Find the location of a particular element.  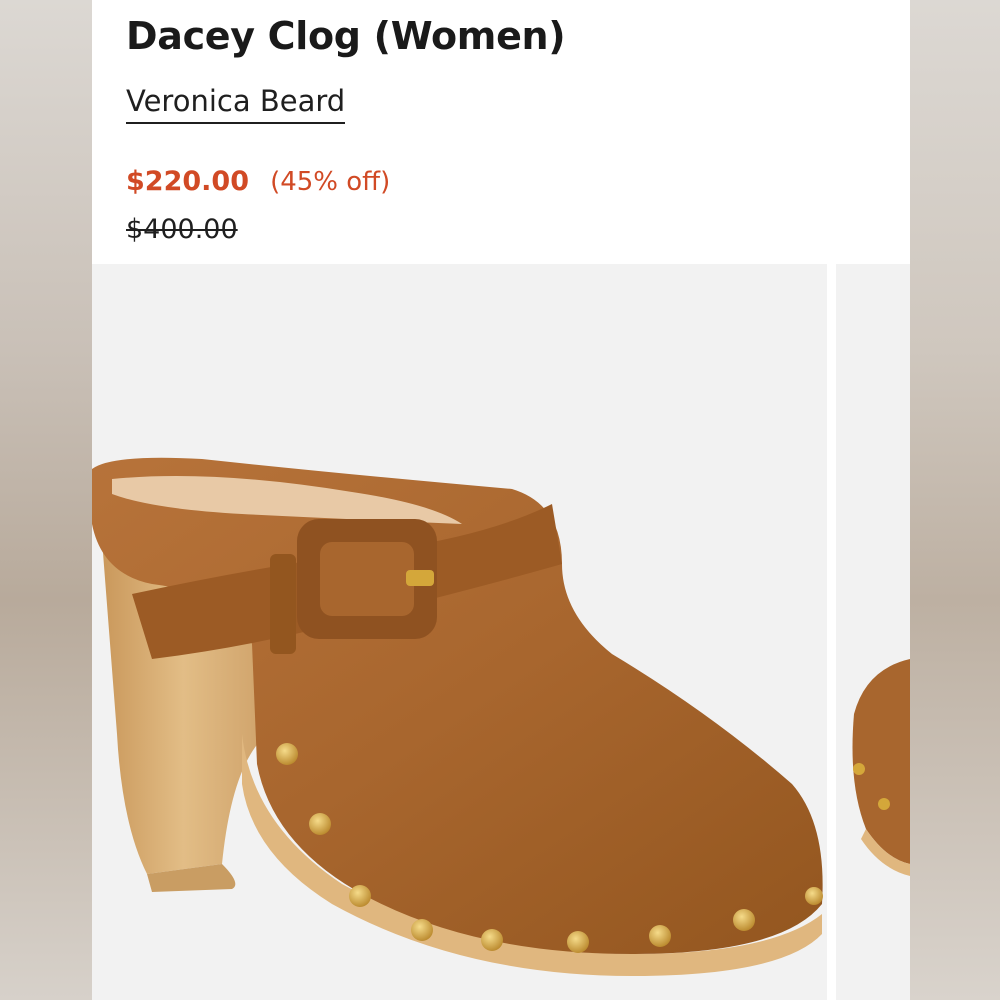

price-row: $220.00 (45% off) is located at coordinates (258, 181).